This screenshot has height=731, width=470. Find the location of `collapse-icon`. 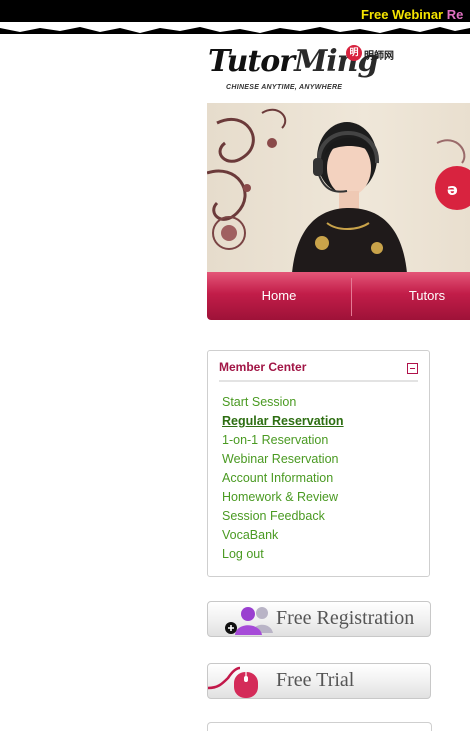

collapse-icon is located at coordinates (412, 368).